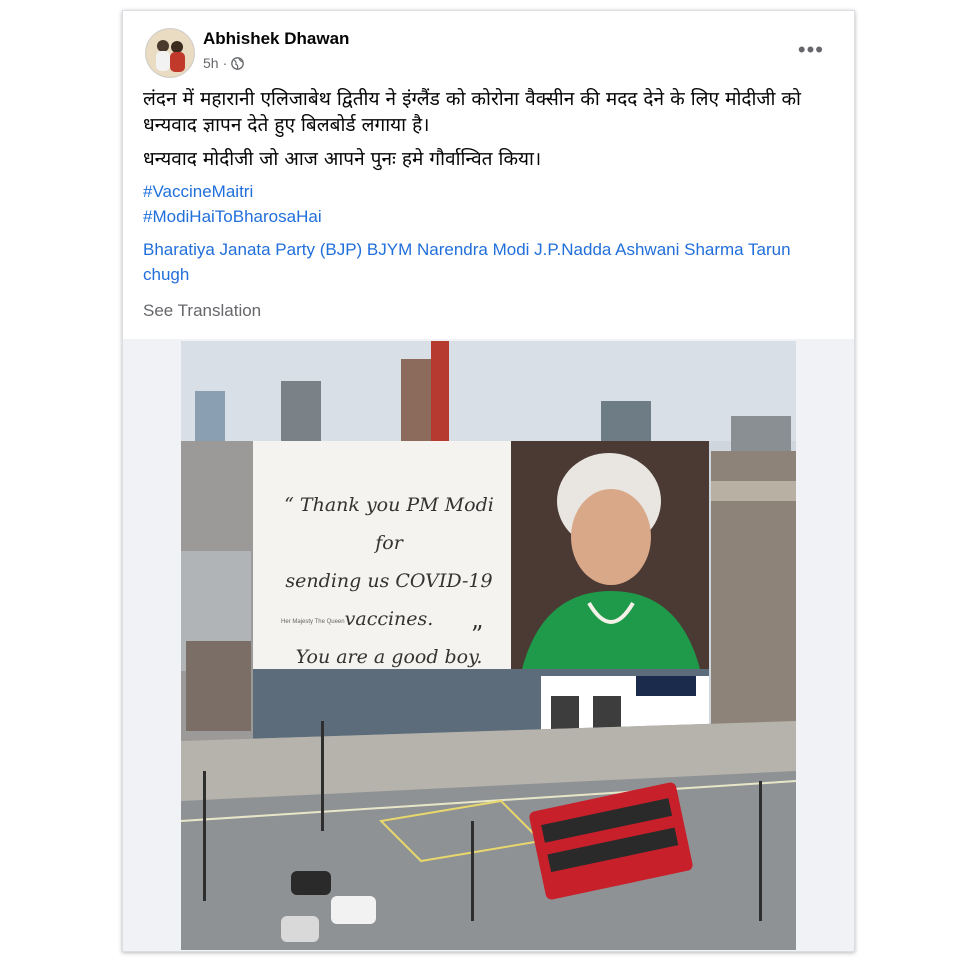  What do you see at coordinates (488, 51) in the screenshot?
I see `post-header: Abhishek Dhawan 5h · •••` at bounding box center [488, 51].